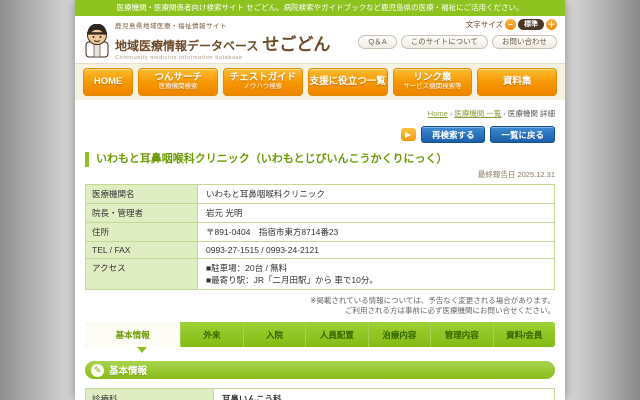  Describe the element at coordinates (292, 280) in the screenshot. I see `access-station: ■最寄り駅：JR「二月田駅」から 車で10分。` at that location.